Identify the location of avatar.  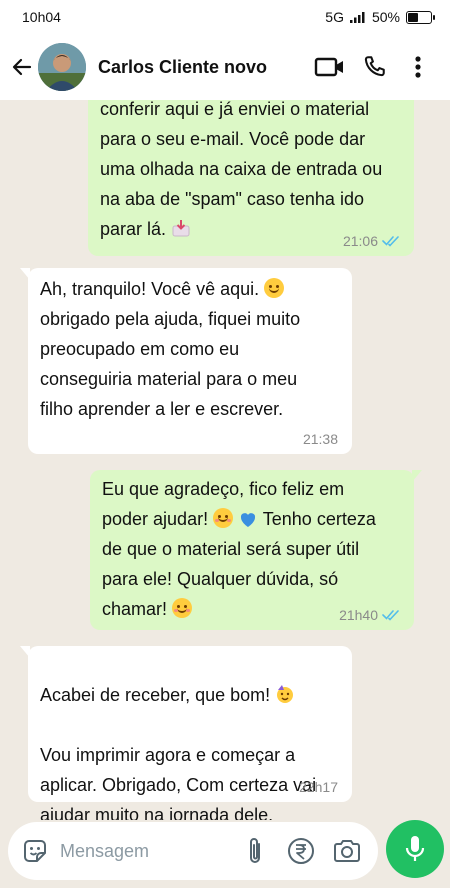
(62, 67).